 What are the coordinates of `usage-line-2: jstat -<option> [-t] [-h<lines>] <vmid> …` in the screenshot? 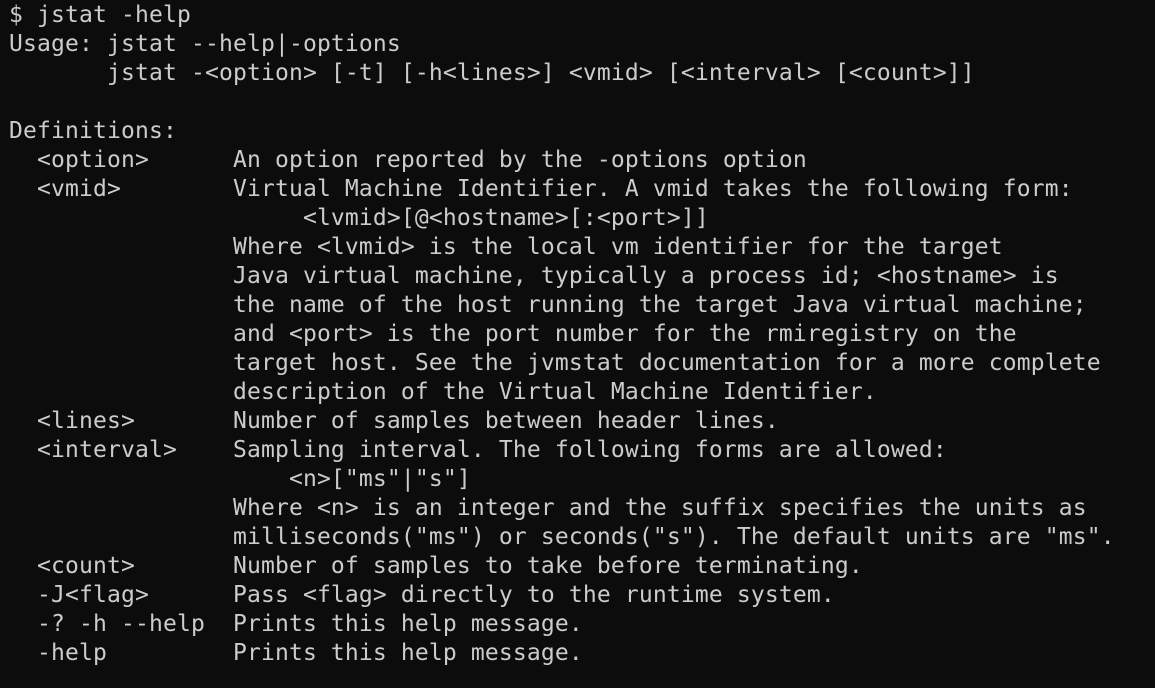 It's located at (492, 73).